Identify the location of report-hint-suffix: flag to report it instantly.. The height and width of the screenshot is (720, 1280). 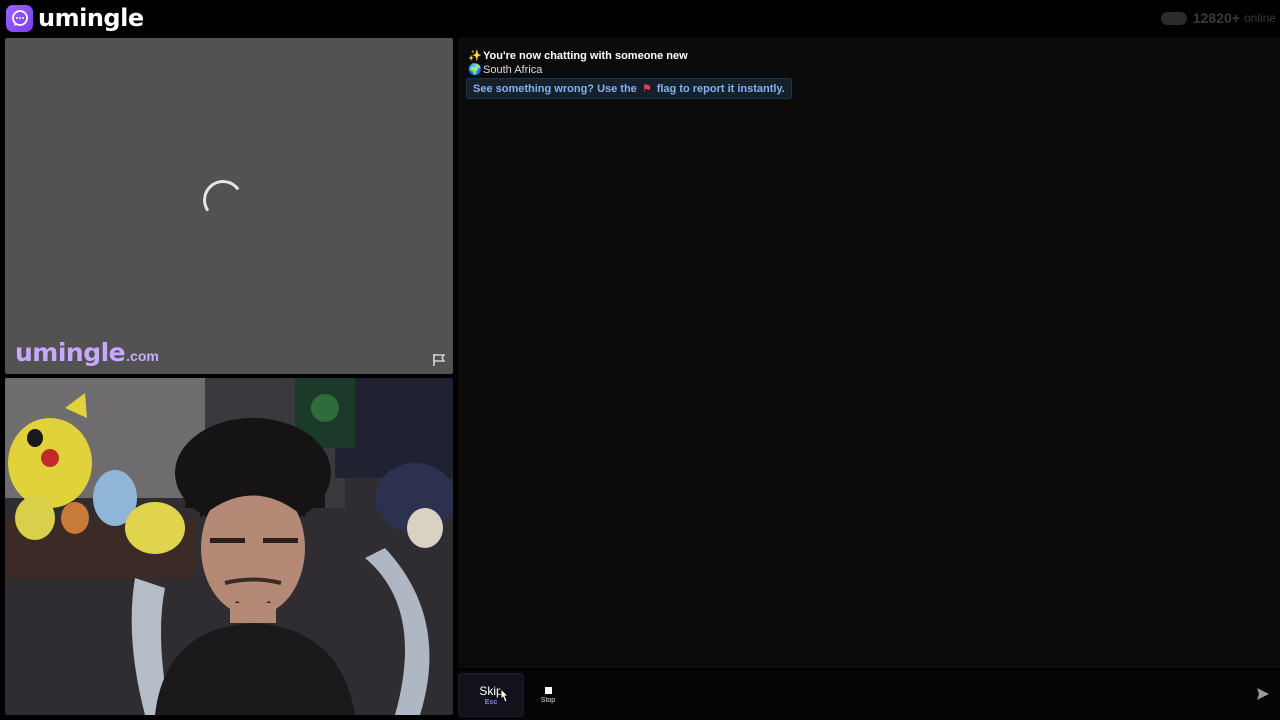
(720, 88).